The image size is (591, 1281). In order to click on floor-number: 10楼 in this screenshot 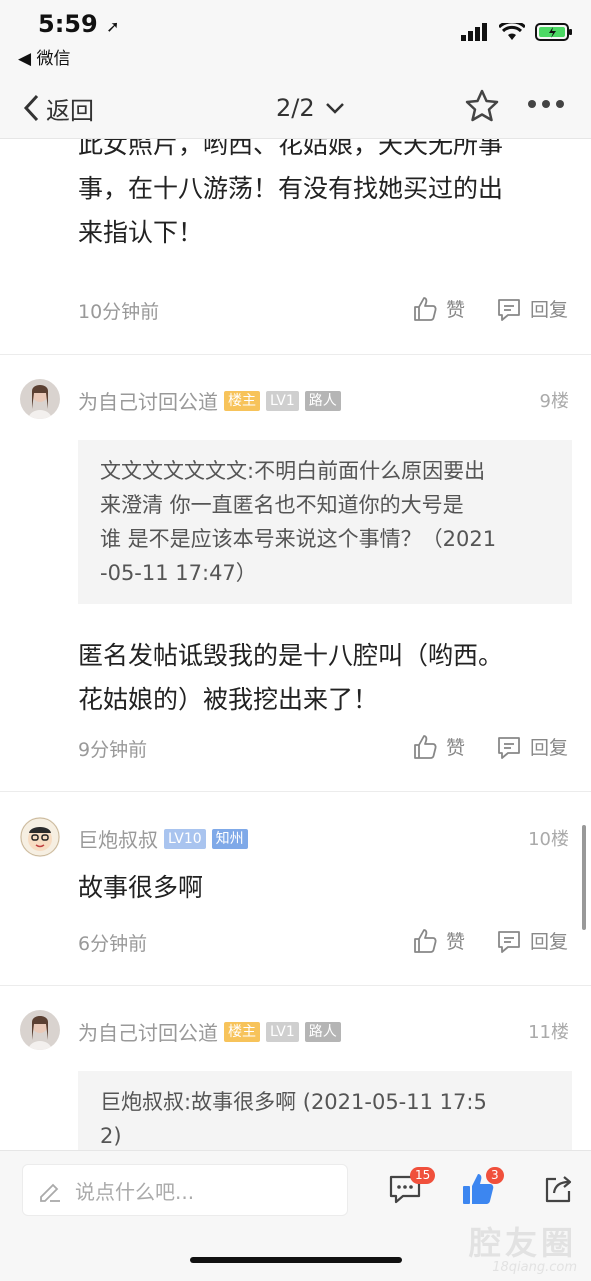, I will do `click(548, 839)`.